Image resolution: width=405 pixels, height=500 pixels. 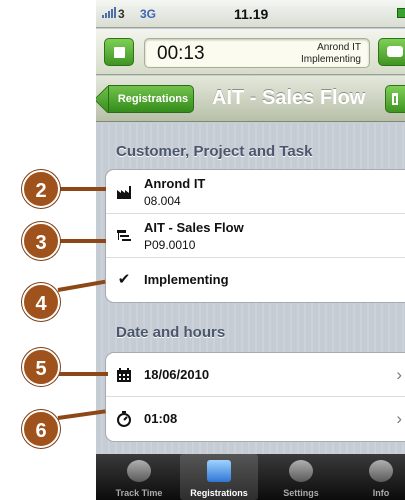 What do you see at coordinates (401, 13) in the screenshot?
I see `battery-icon` at bounding box center [401, 13].